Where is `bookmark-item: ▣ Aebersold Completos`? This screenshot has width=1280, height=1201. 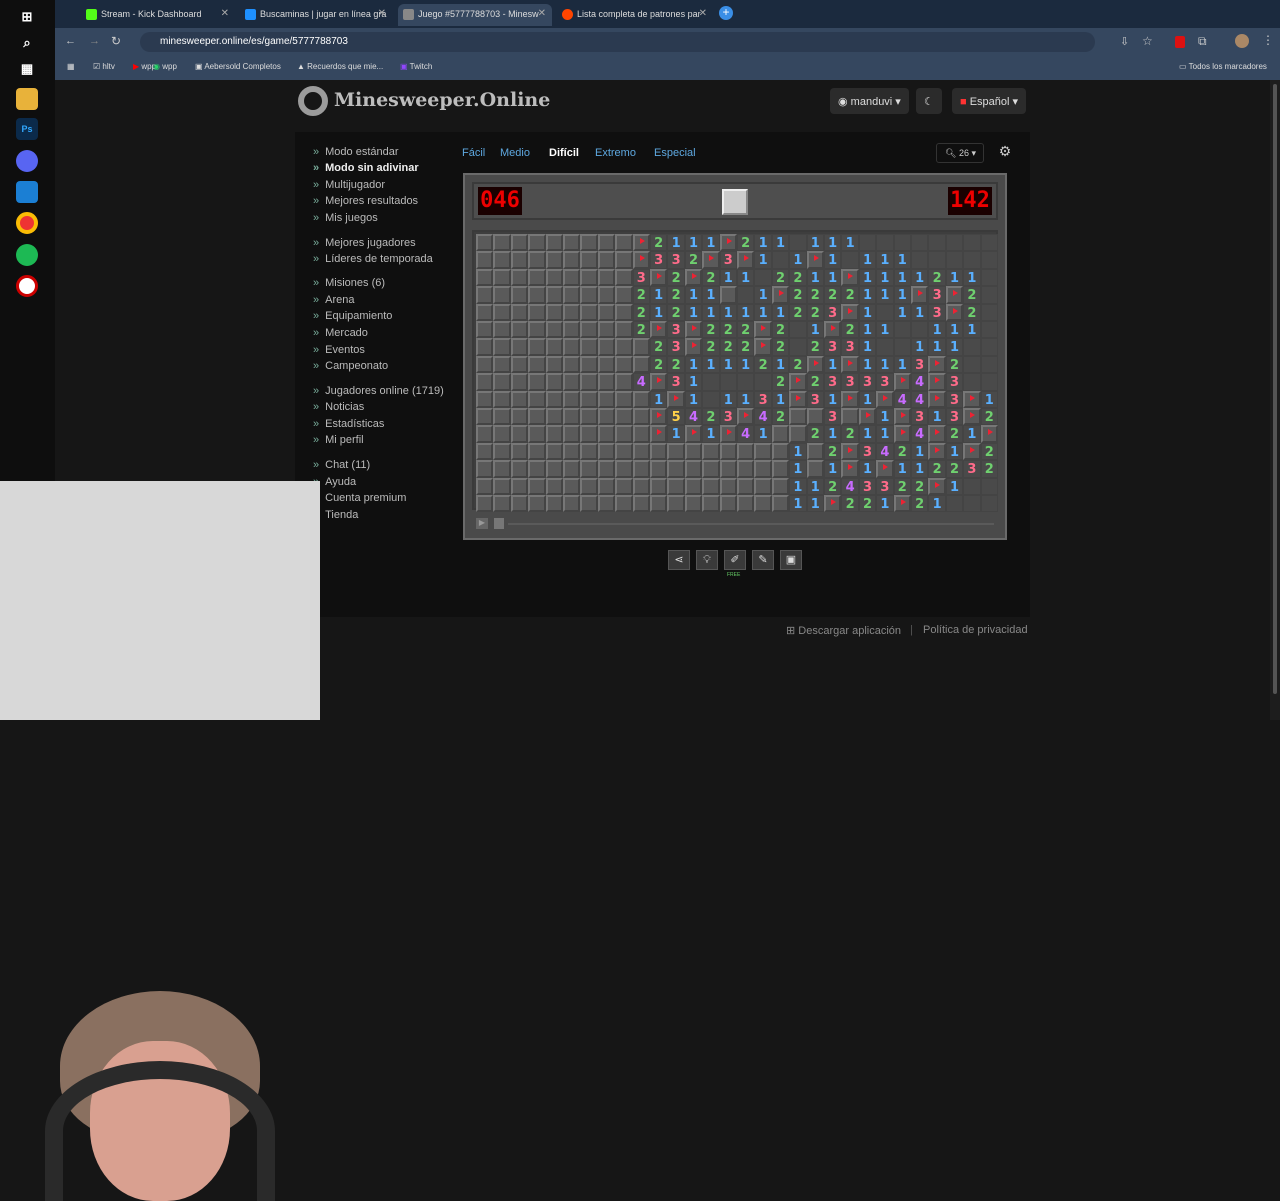 bookmark-item: ▣ Aebersold Completos is located at coordinates (238, 66).